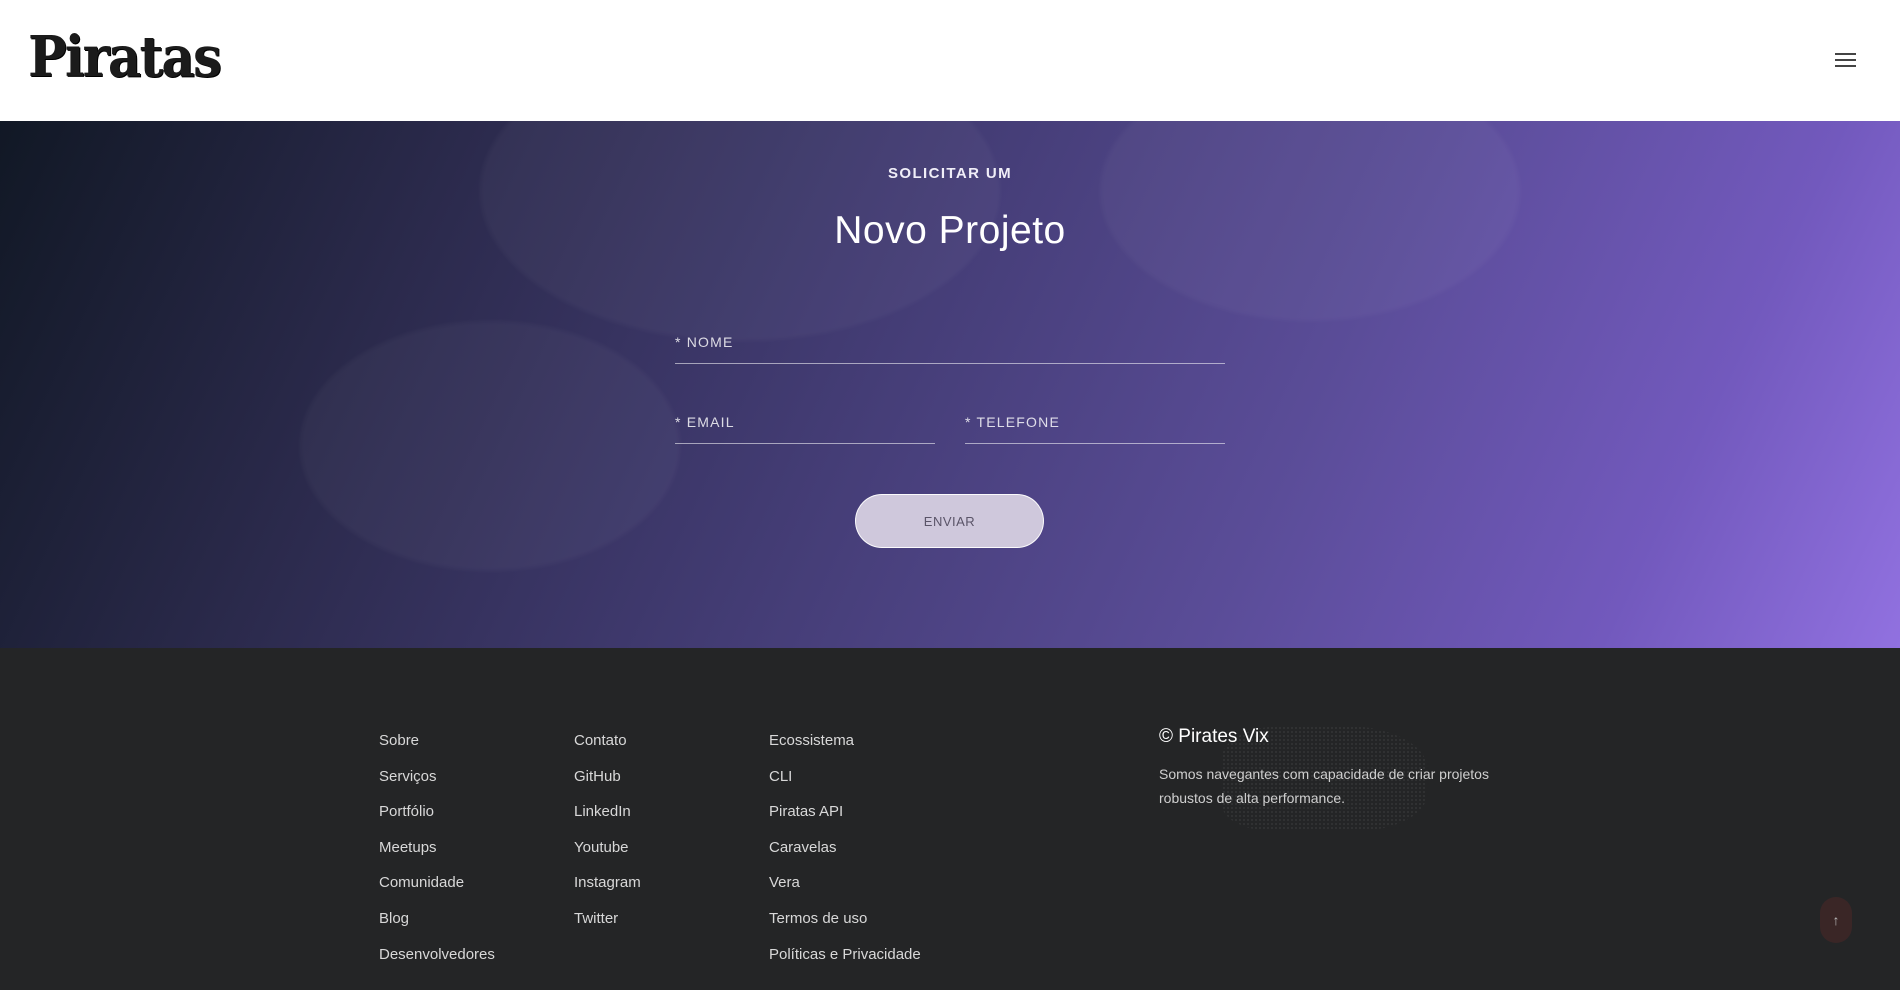 This screenshot has height=990, width=1900. What do you see at coordinates (1845, 66) in the screenshot?
I see `menu-bar-bottom` at bounding box center [1845, 66].